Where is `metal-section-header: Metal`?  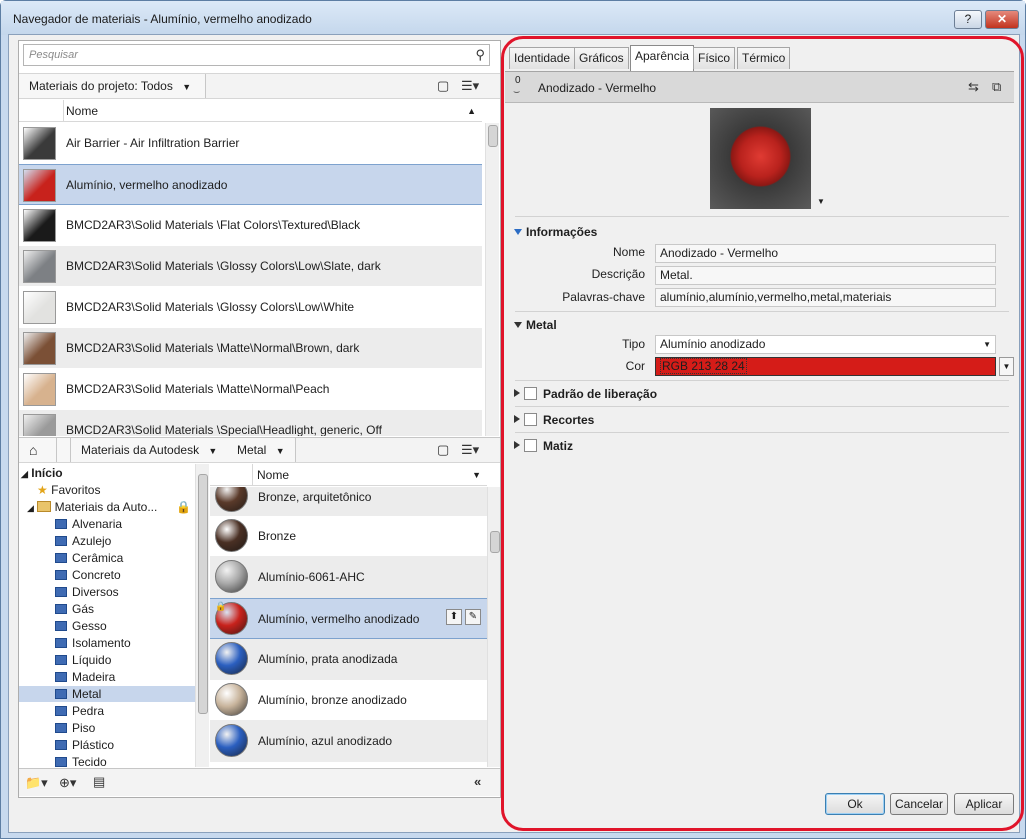
metal-section-header: Metal is located at coordinates (535, 325).